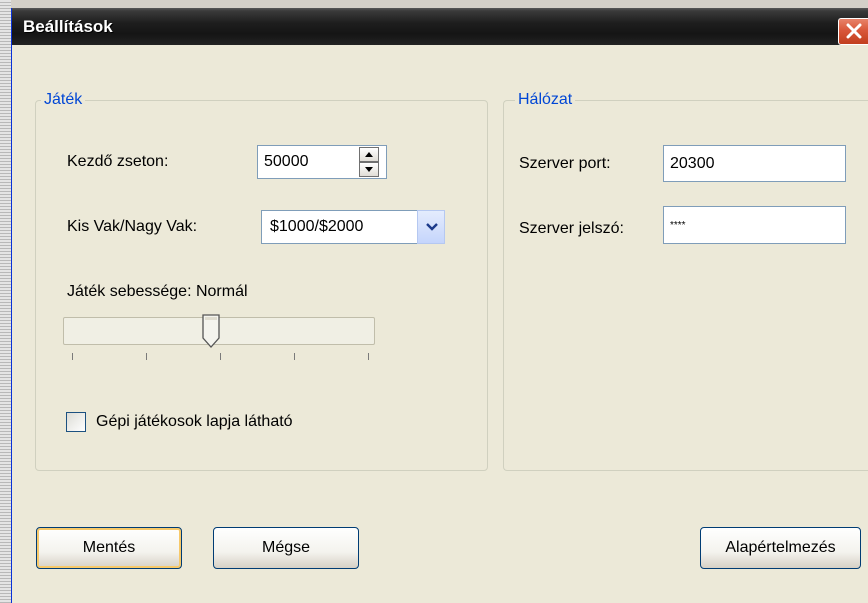  I want to click on game-speed-label: Játék sebessége: Normál, so click(157, 291).